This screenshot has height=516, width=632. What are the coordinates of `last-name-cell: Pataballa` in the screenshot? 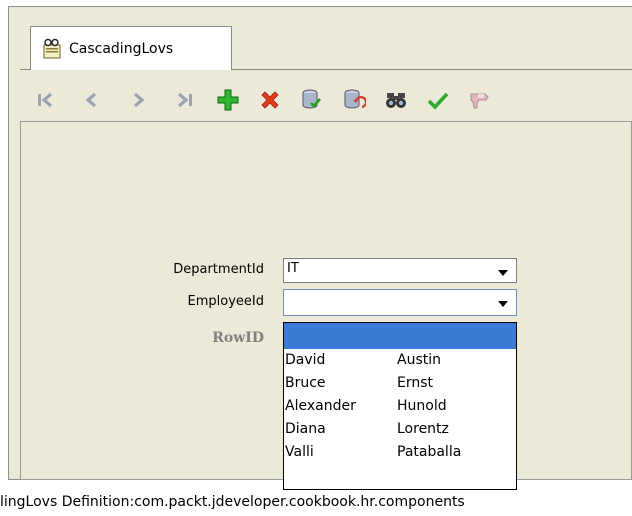 It's located at (429, 452).